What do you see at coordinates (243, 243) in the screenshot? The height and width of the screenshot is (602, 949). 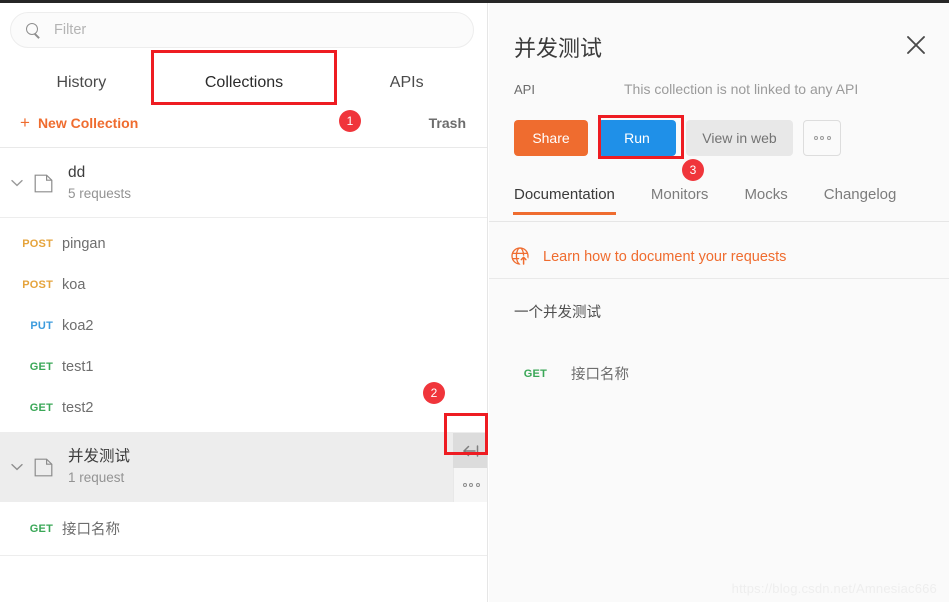 I see `request-row: POST pingan` at bounding box center [243, 243].